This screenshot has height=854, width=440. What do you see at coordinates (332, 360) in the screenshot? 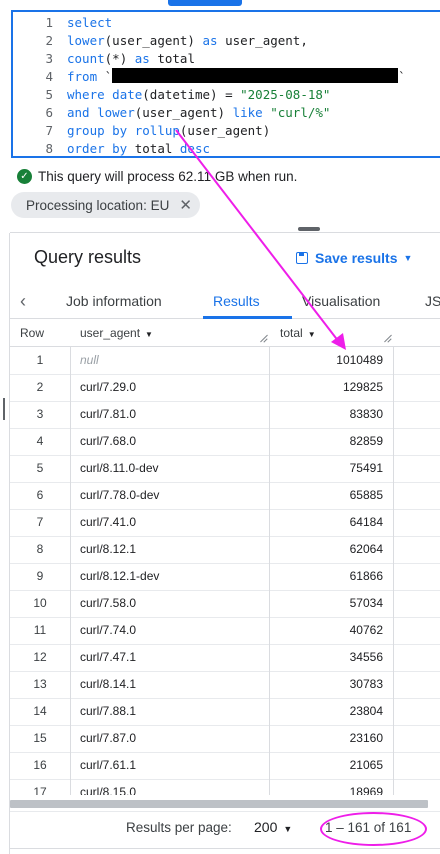
I see `total-cell: 1010489` at bounding box center [332, 360].